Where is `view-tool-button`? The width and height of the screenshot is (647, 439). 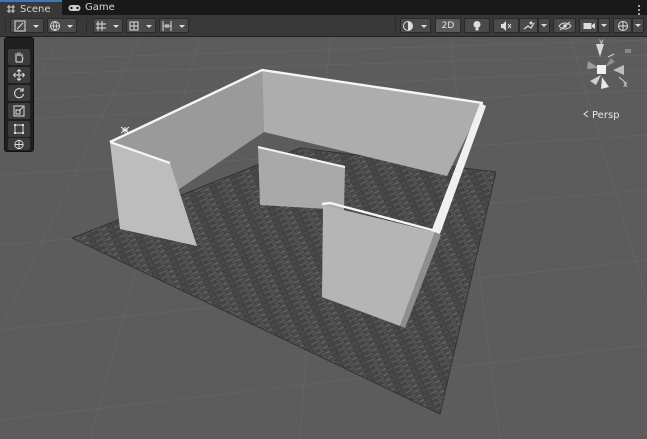
view-tool-button is located at coordinates (19, 57).